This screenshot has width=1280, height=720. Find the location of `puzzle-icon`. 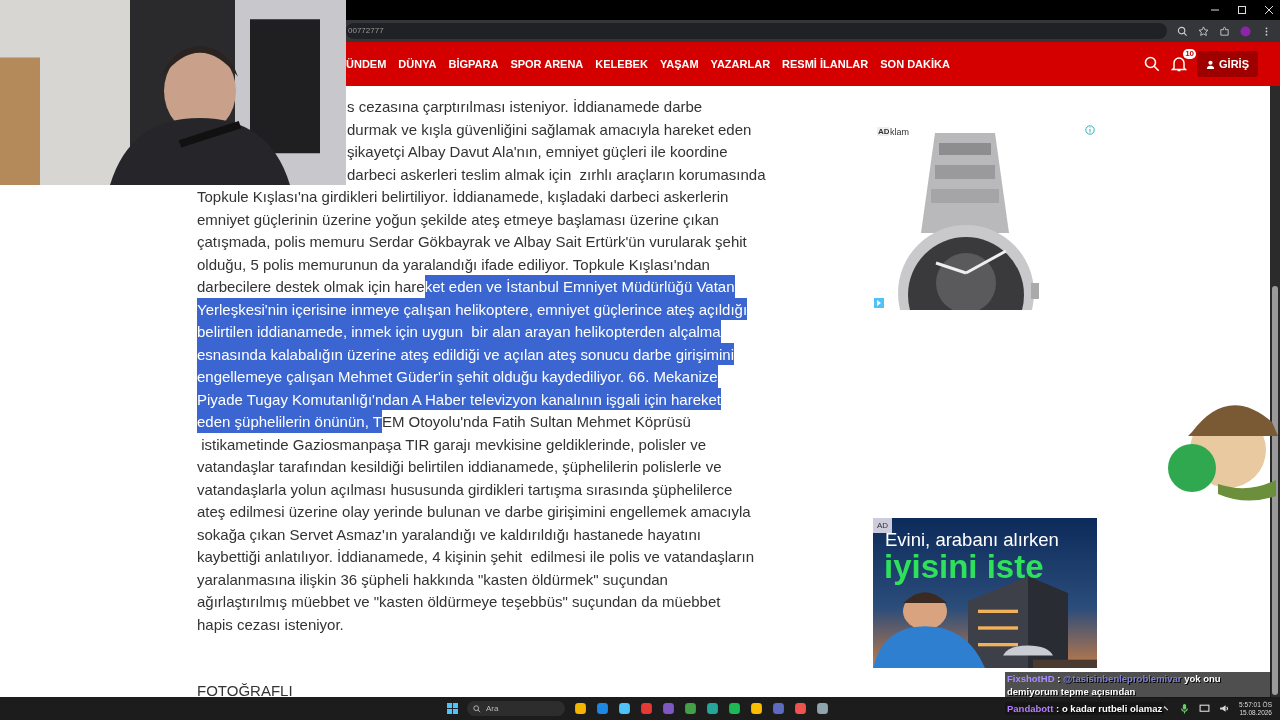

puzzle-icon is located at coordinates (1224, 31).